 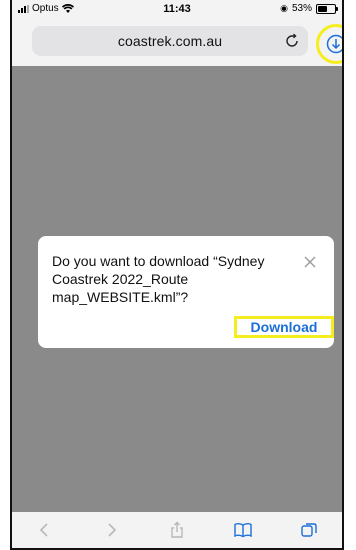 I want to click on bottom-toolbar, so click(x=177, y=530).